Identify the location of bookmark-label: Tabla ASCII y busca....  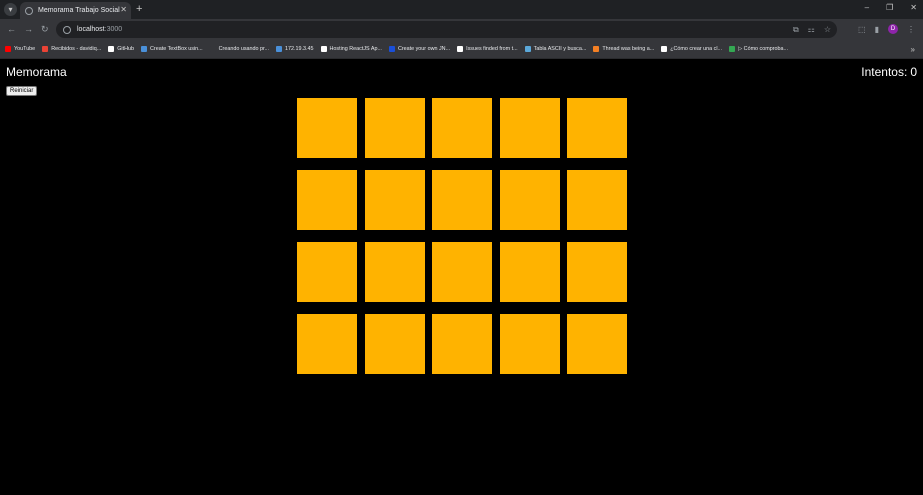
(560, 49).